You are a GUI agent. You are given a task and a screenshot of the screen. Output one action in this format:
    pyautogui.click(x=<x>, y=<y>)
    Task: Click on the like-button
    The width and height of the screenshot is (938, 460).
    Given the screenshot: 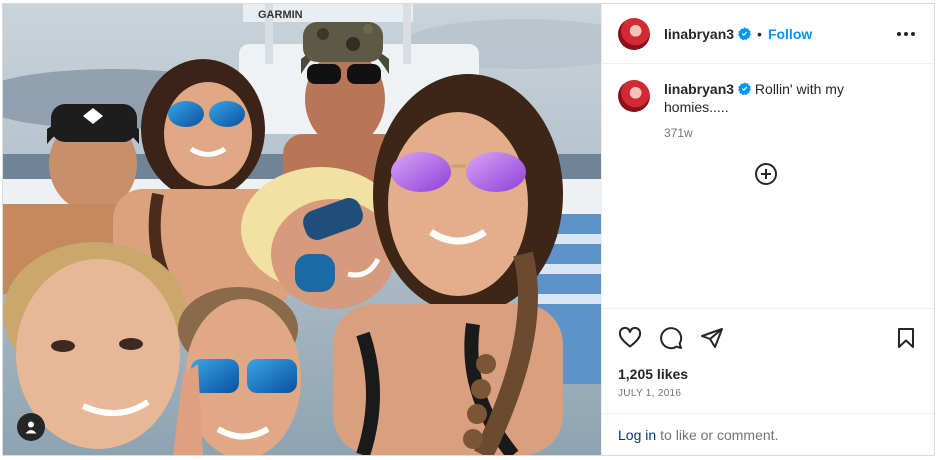 What is the action you would take?
    pyautogui.click(x=630, y=338)
    